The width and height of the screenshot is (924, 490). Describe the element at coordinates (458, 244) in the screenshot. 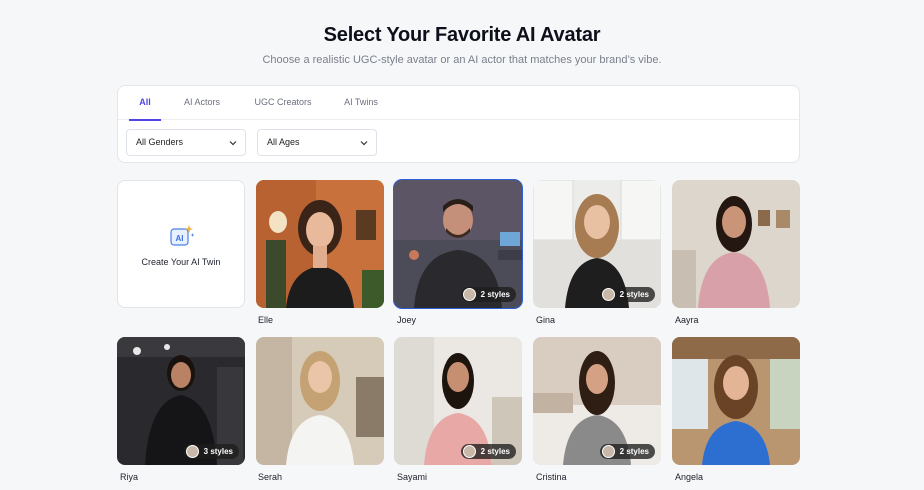

I see `avatar-card-joey: 2 styles` at that location.